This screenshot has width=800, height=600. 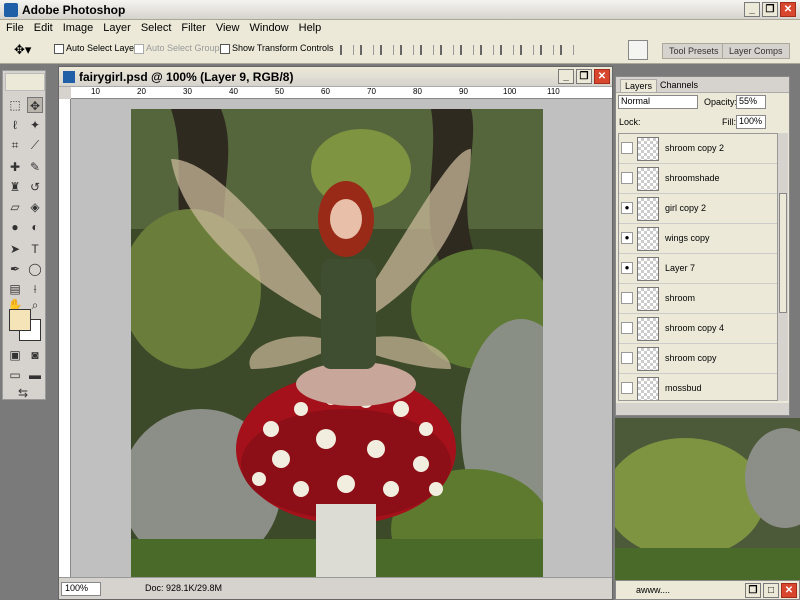 I want to click on blur-tool-icon: ●, so click(x=15, y=227).